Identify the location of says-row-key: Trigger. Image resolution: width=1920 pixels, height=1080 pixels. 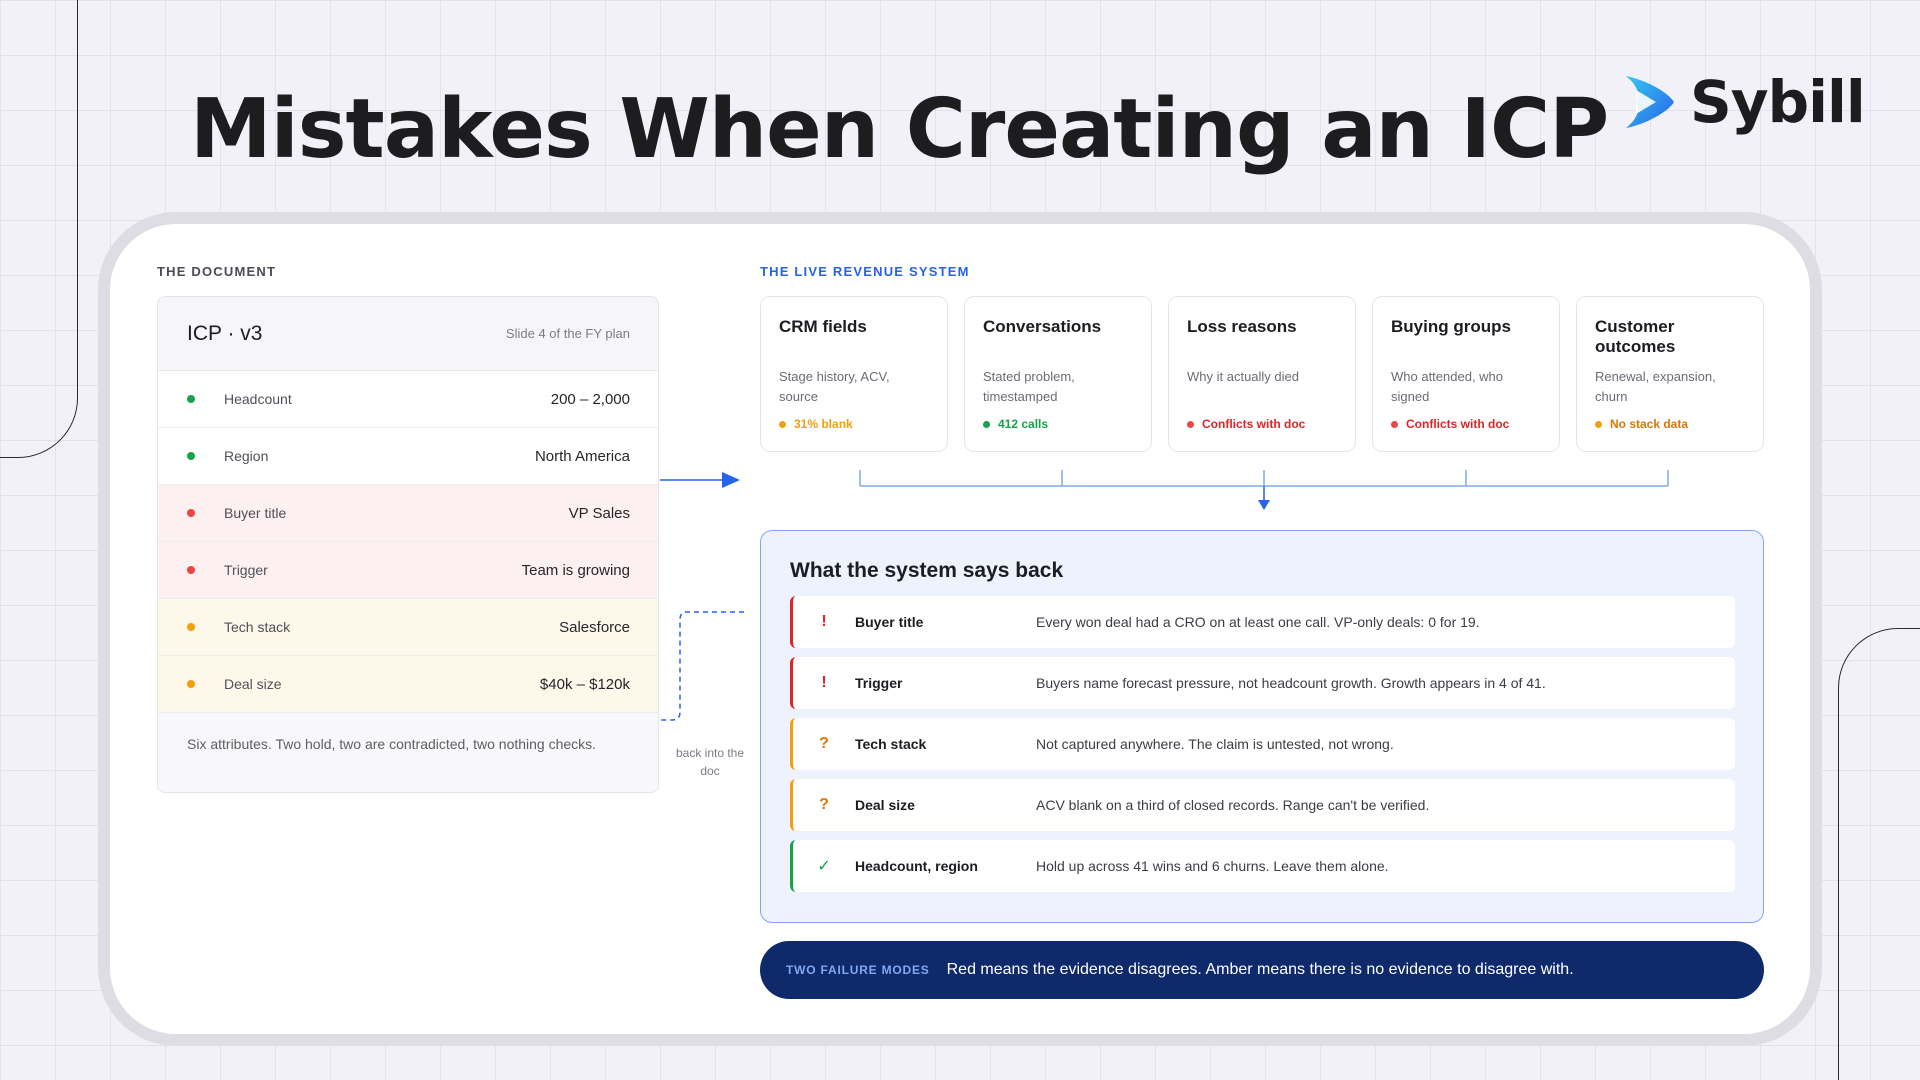
(879, 683).